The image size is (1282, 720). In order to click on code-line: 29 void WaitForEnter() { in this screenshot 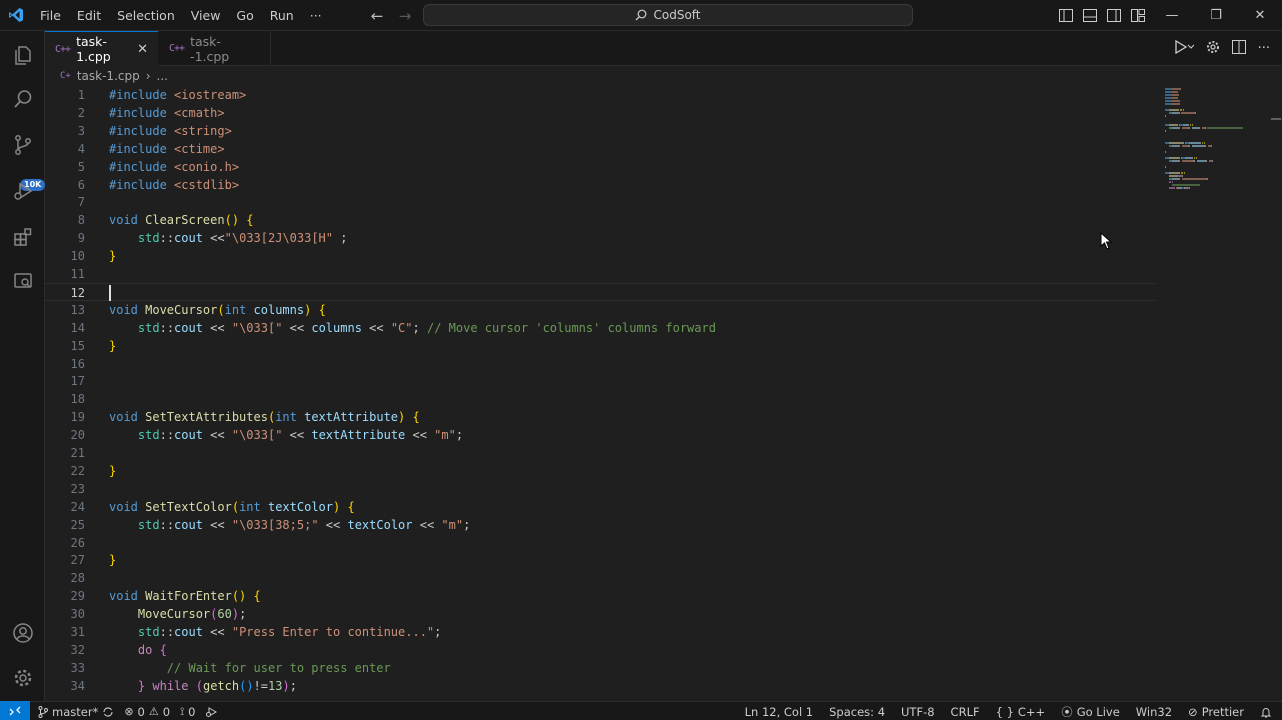, I will do `click(600, 596)`.